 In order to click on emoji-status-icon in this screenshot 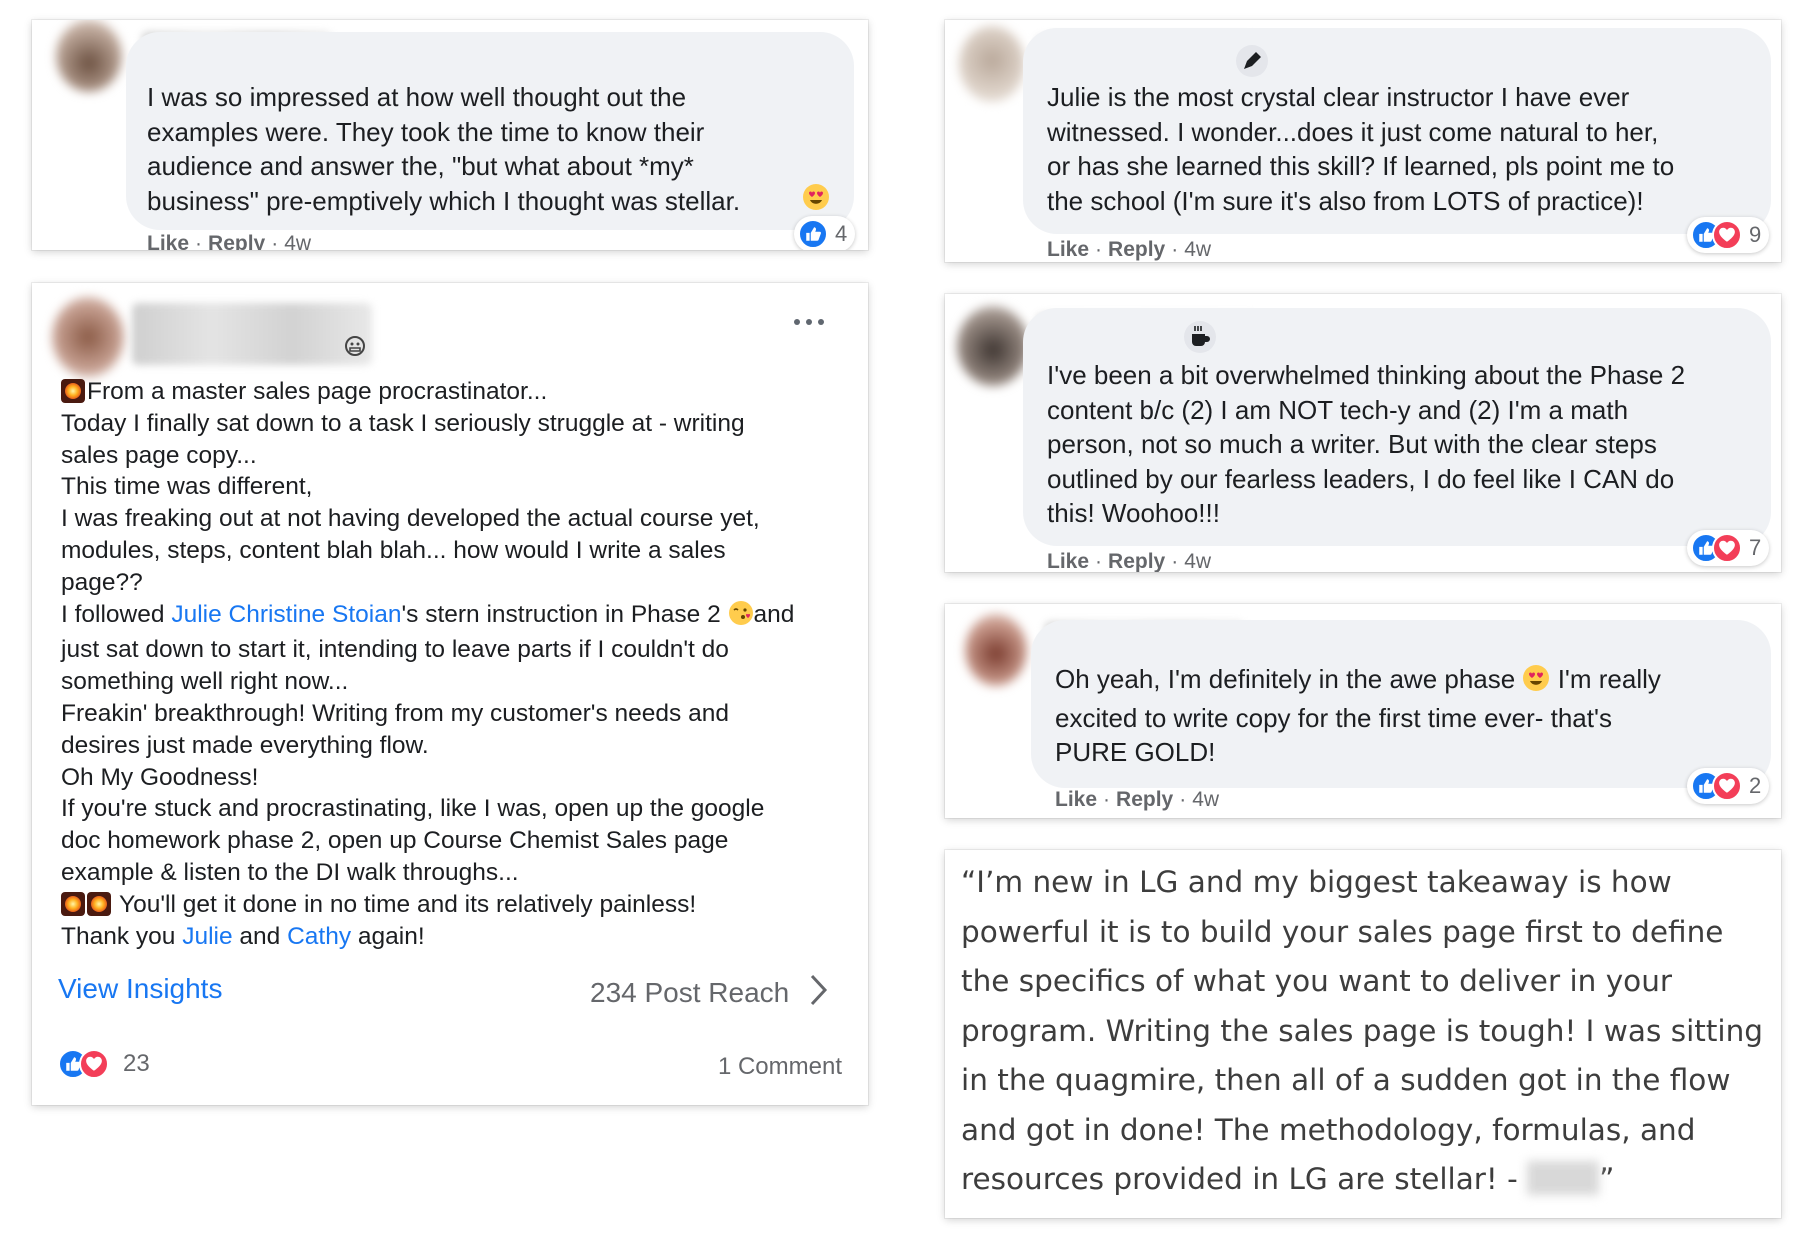, I will do `click(355, 348)`.